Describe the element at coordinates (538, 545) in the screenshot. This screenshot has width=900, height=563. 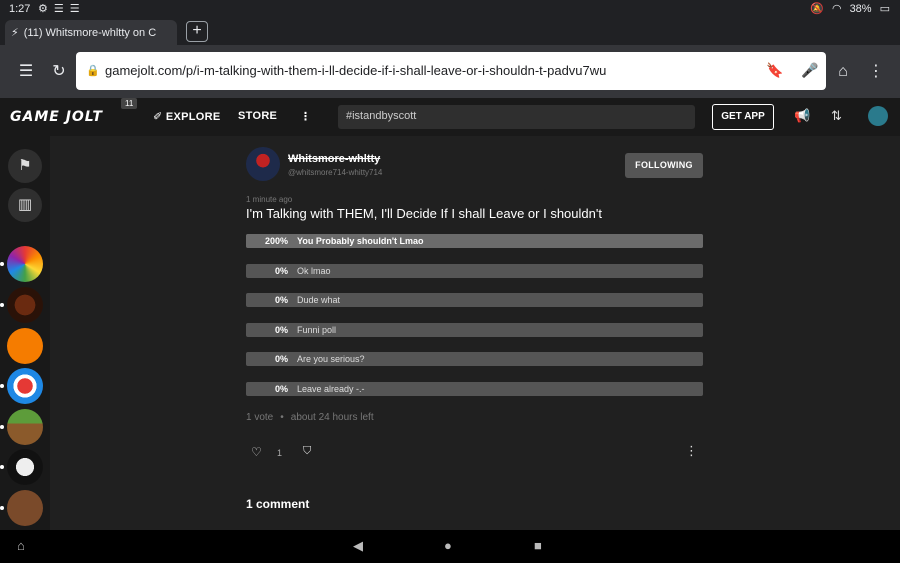
I see `recents-icon: ■` at that location.